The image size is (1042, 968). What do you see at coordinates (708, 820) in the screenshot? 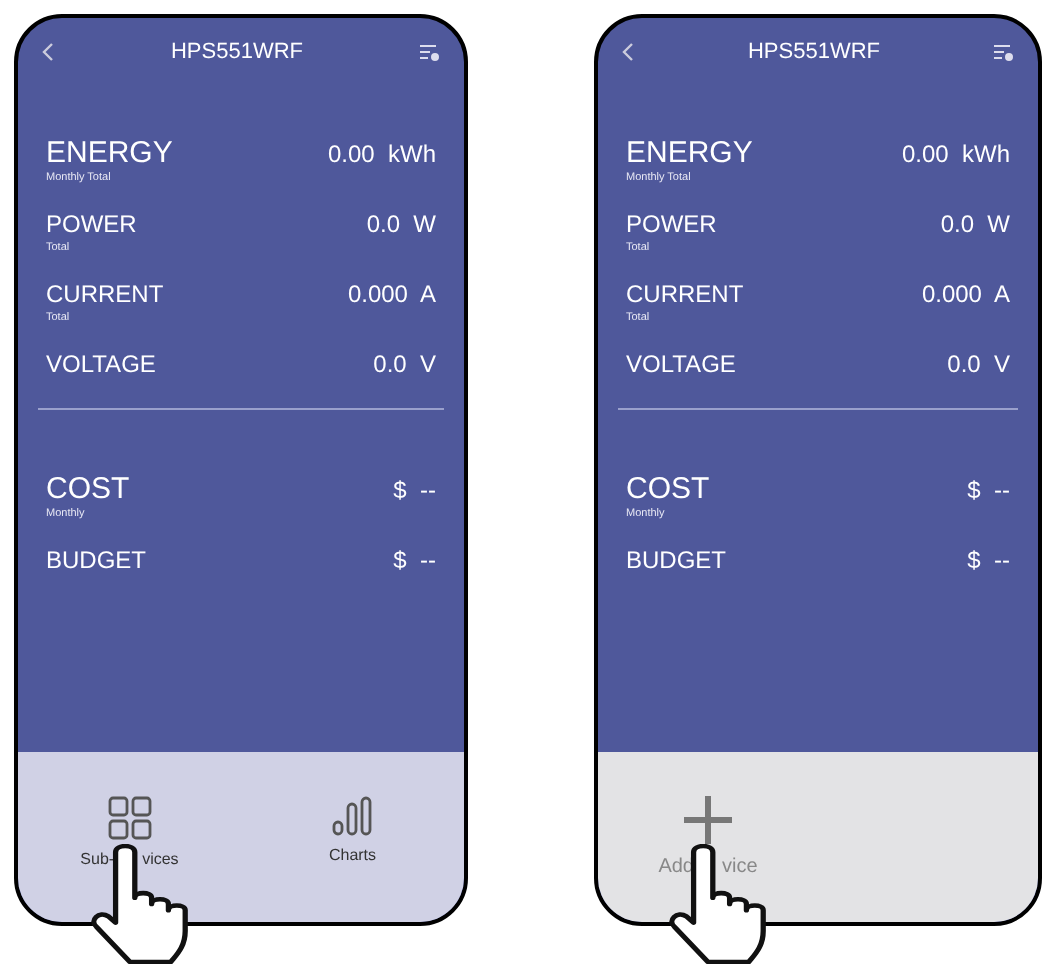
I see `plus-icon` at bounding box center [708, 820].